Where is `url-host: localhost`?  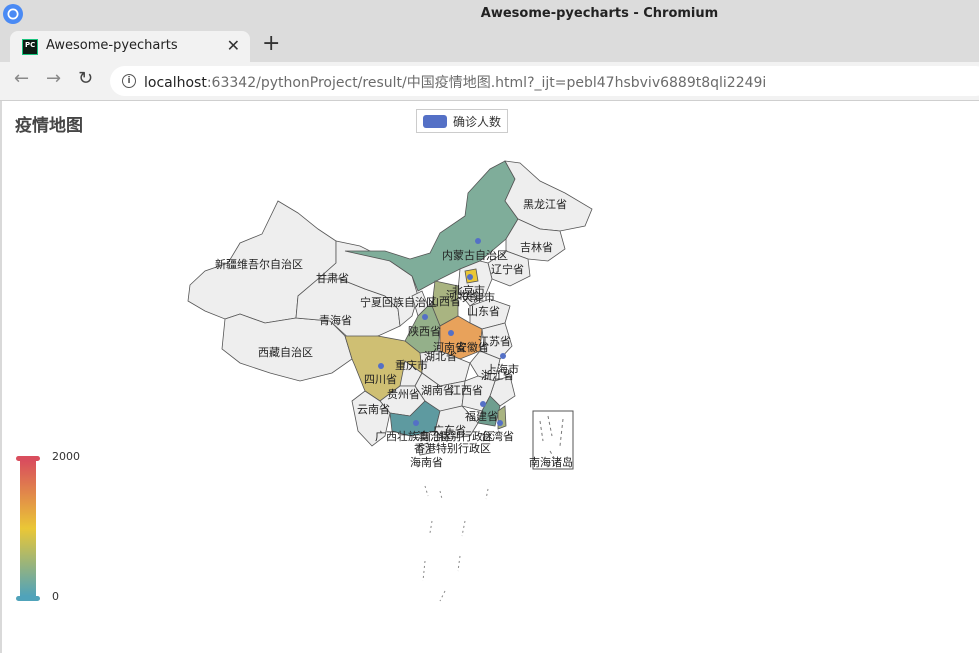 url-host: localhost is located at coordinates (175, 83).